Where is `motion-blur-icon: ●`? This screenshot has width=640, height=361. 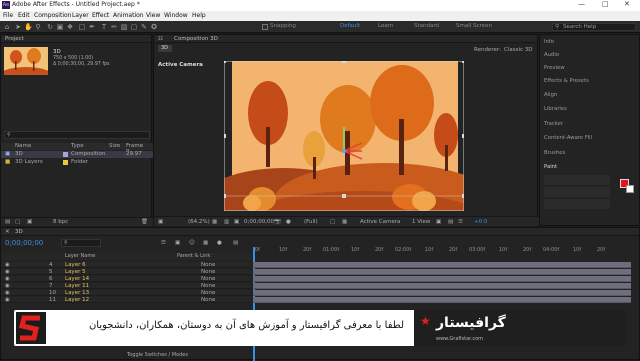
motion-blur-icon: ● is located at coordinates (219, 243).